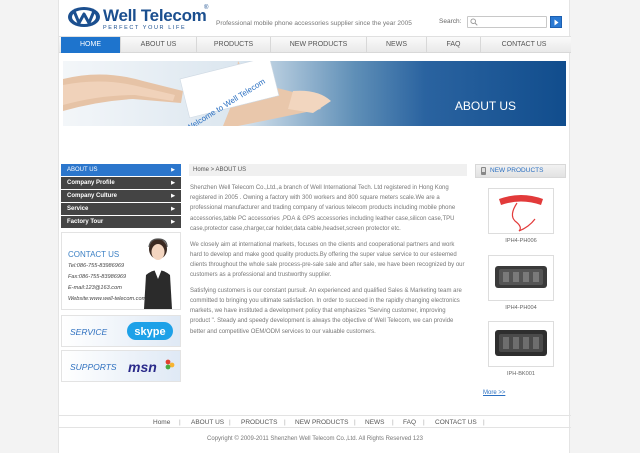  Describe the element at coordinates (159, 45) in the screenshot. I see `nav-about-us: ABOUT US` at that location.